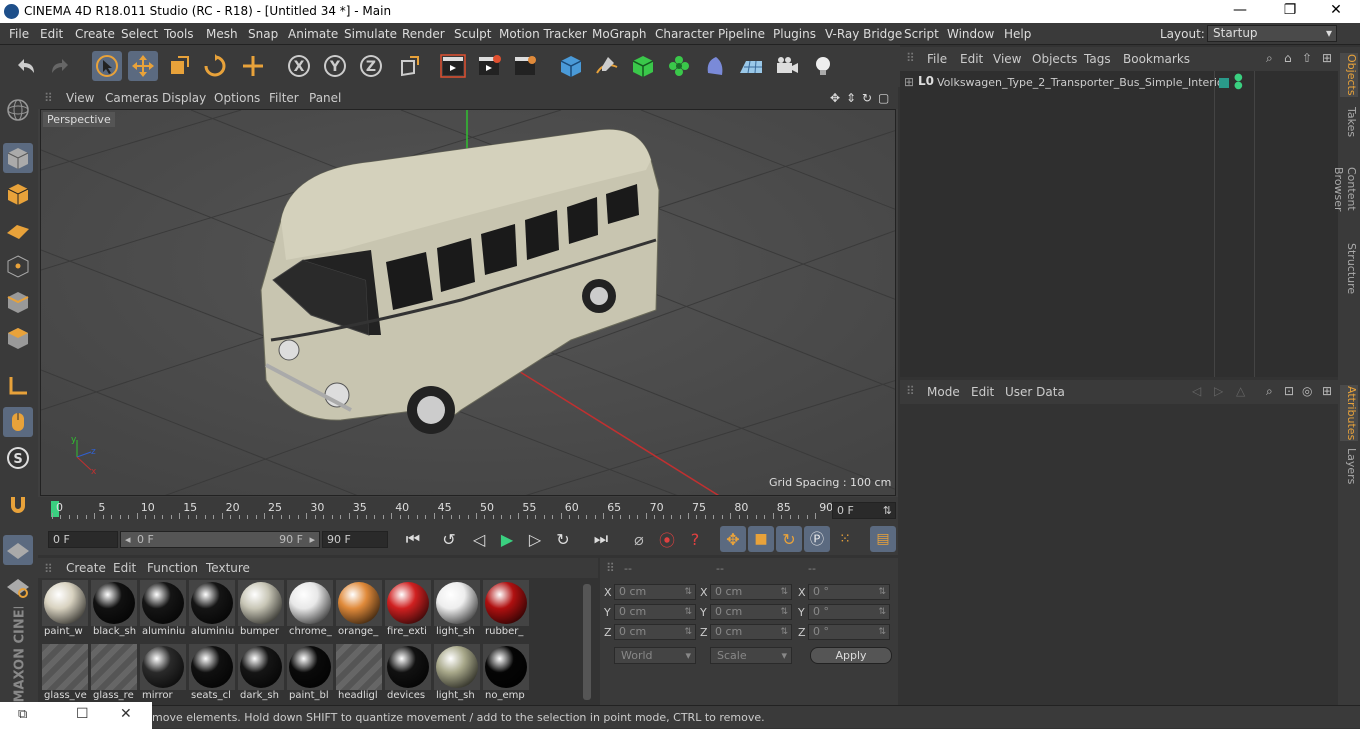 This screenshot has height=729, width=1360. I want to click on material-swatch: paint_bl, so click(310, 674).